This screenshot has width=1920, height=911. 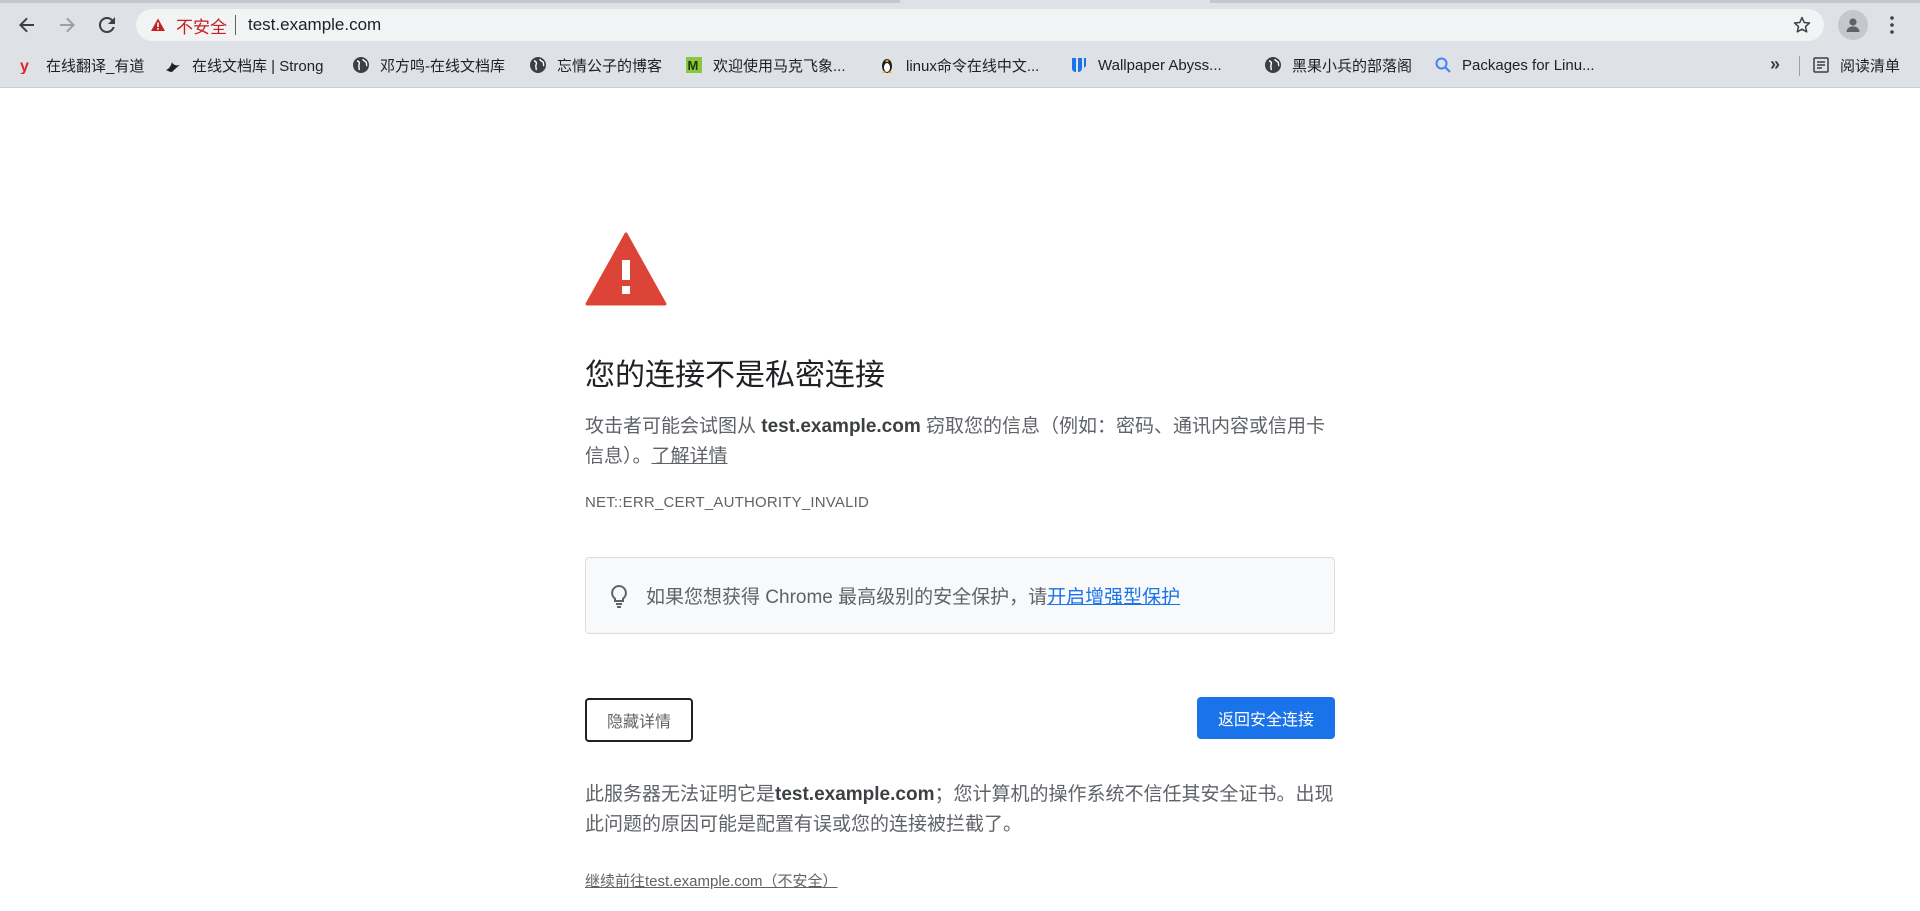 I want to click on enable-enhanced-protection-link: 开启增强型保护, so click(x=1113, y=597).